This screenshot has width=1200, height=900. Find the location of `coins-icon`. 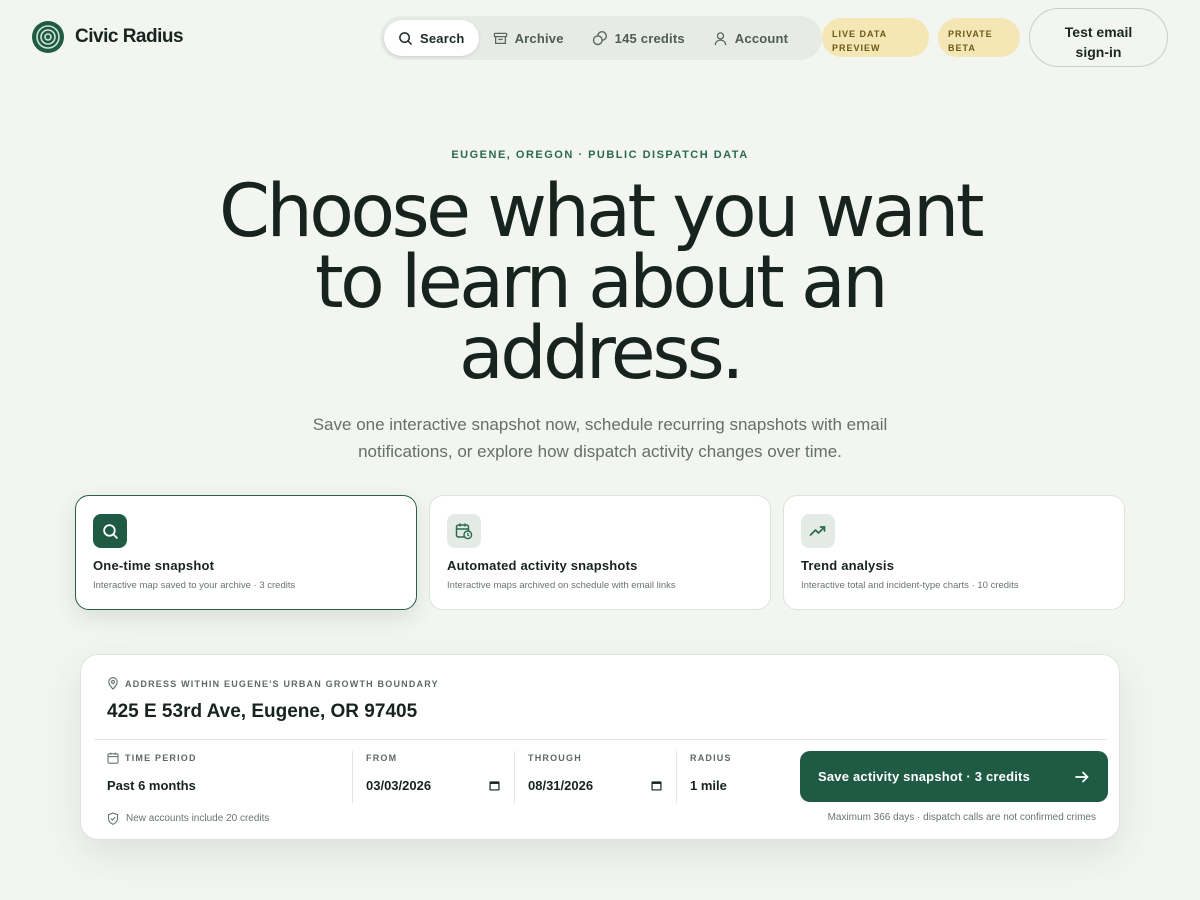

coins-icon is located at coordinates (599, 38).